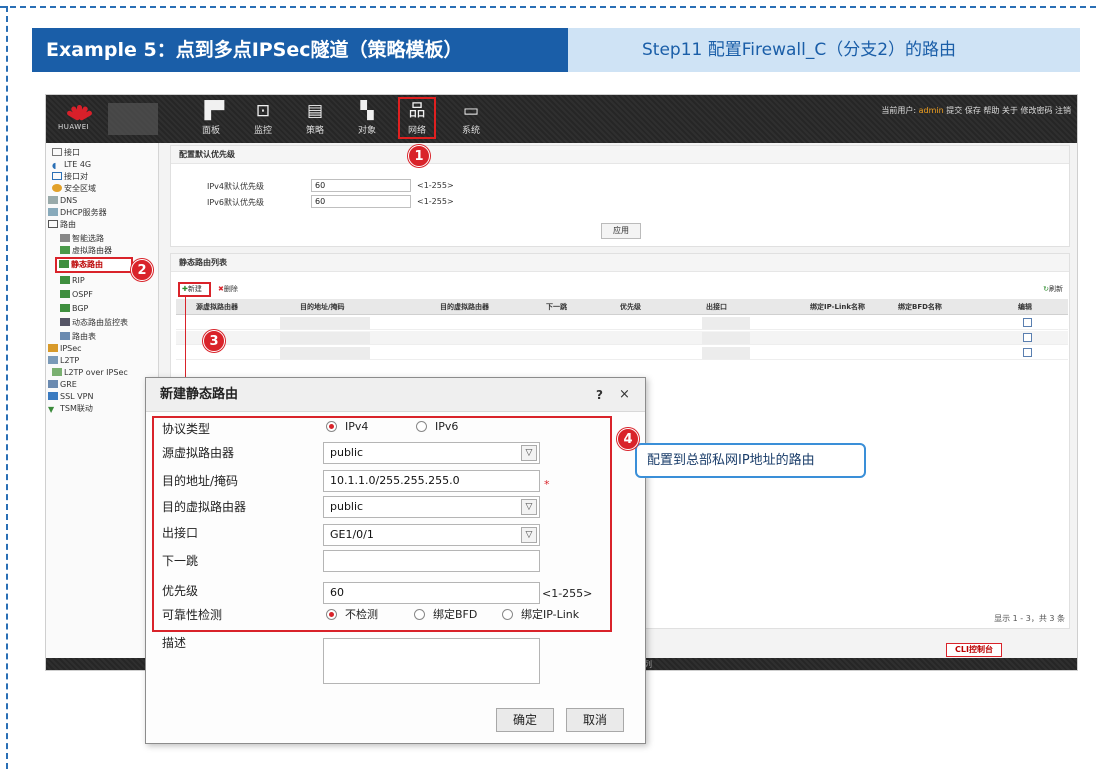 The image size is (1096, 769). I want to click on user-links: 提交 保存 帮助 关于 修改密码 注销, so click(1008, 110).